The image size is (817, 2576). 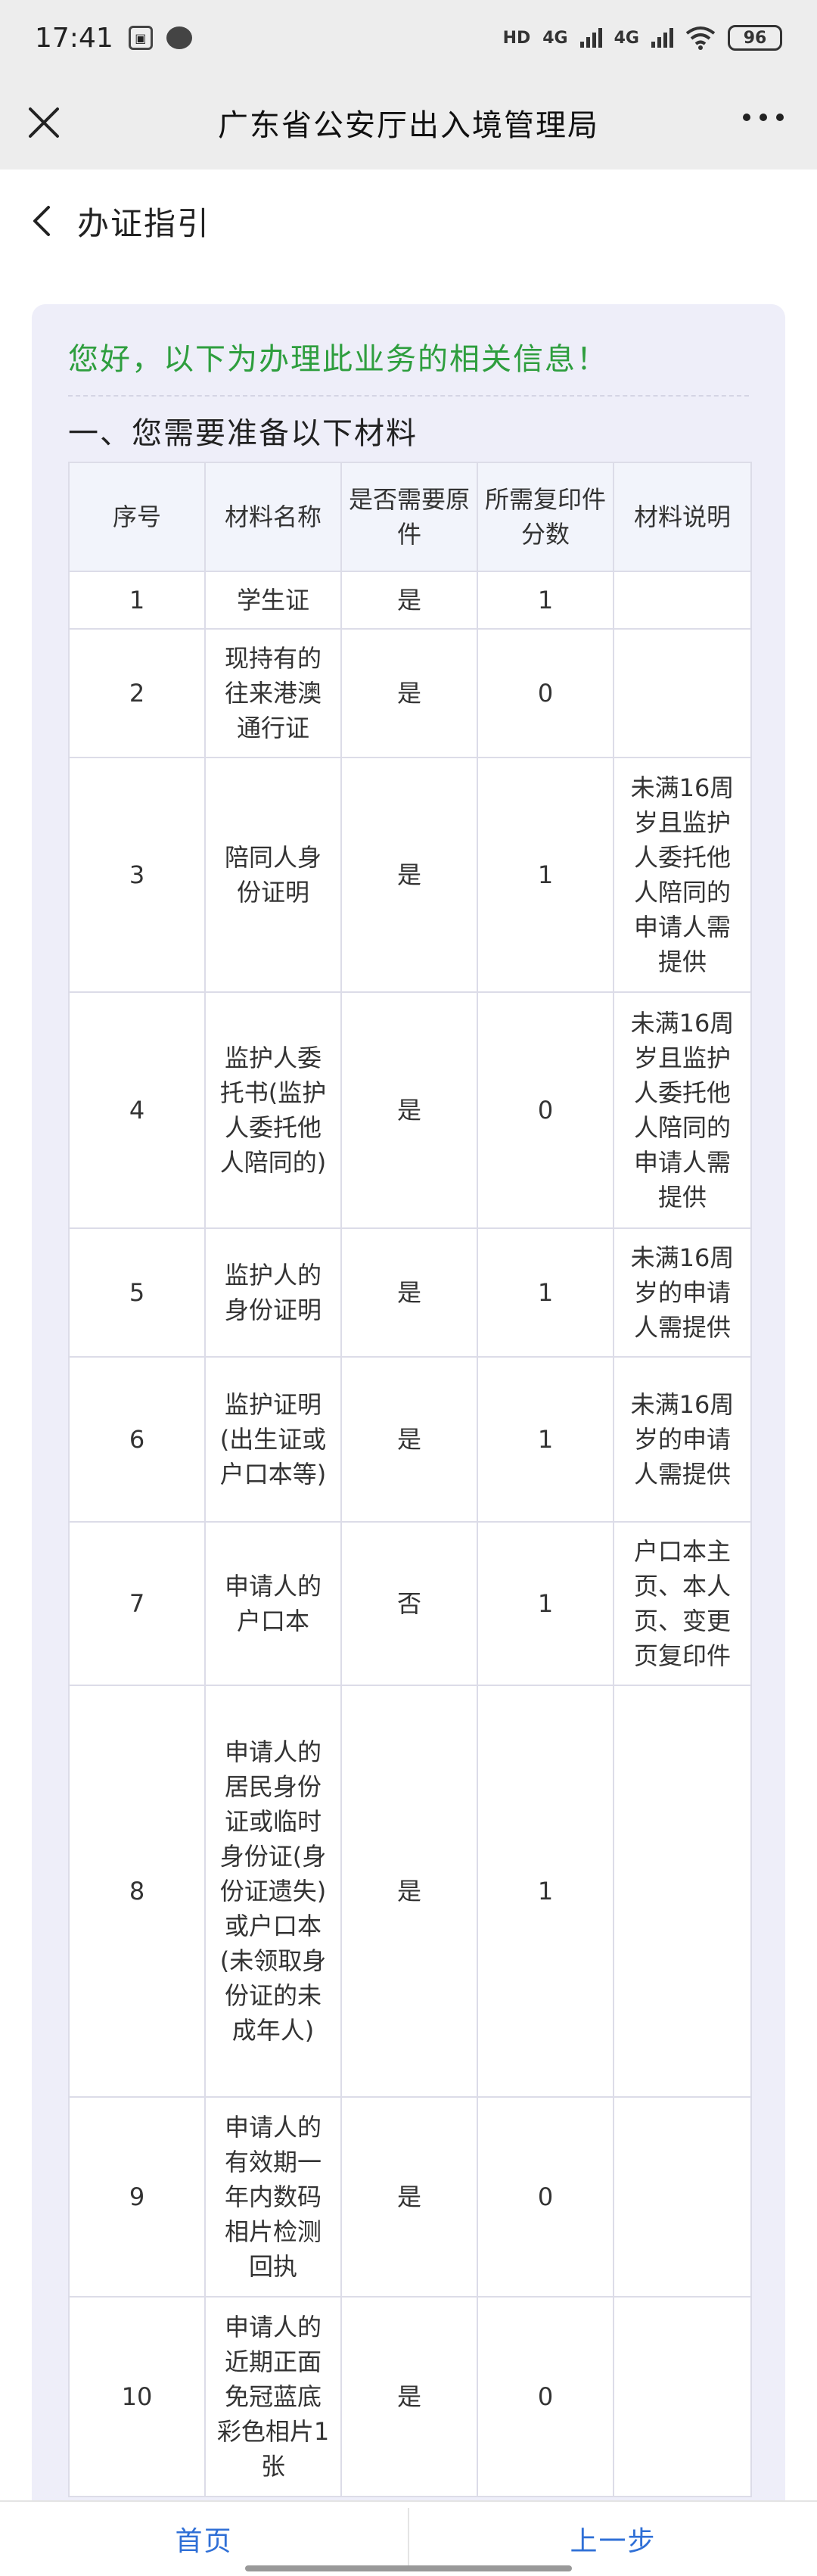 What do you see at coordinates (682, 517) in the screenshot?
I see `header-note: 材料说明` at bounding box center [682, 517].